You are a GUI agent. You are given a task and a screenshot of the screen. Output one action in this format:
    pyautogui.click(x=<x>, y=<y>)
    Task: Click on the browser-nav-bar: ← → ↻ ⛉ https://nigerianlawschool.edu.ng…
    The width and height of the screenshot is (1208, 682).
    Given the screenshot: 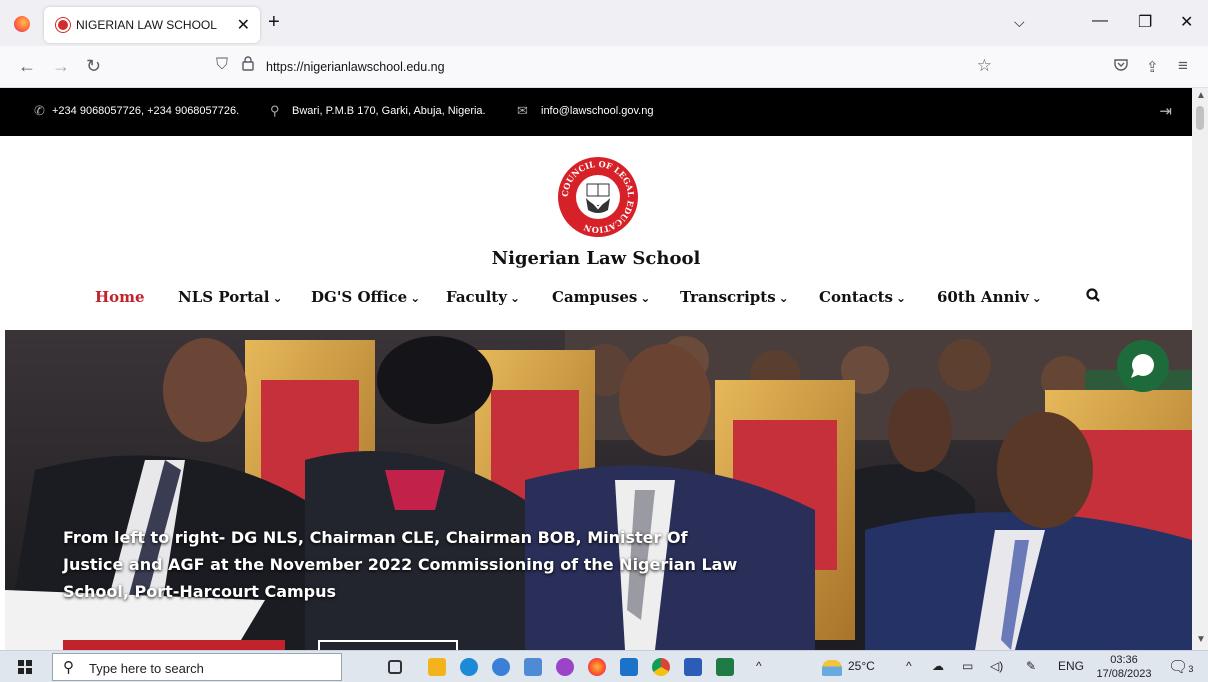 What is the action you would take?
    pyautogui.click(x=604, y=67)
    